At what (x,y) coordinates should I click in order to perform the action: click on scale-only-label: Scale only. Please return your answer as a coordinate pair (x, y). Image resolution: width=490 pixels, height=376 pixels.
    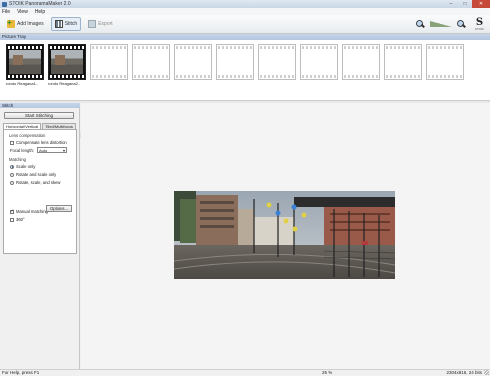
    Looking at the image, I should click on (26, 166).